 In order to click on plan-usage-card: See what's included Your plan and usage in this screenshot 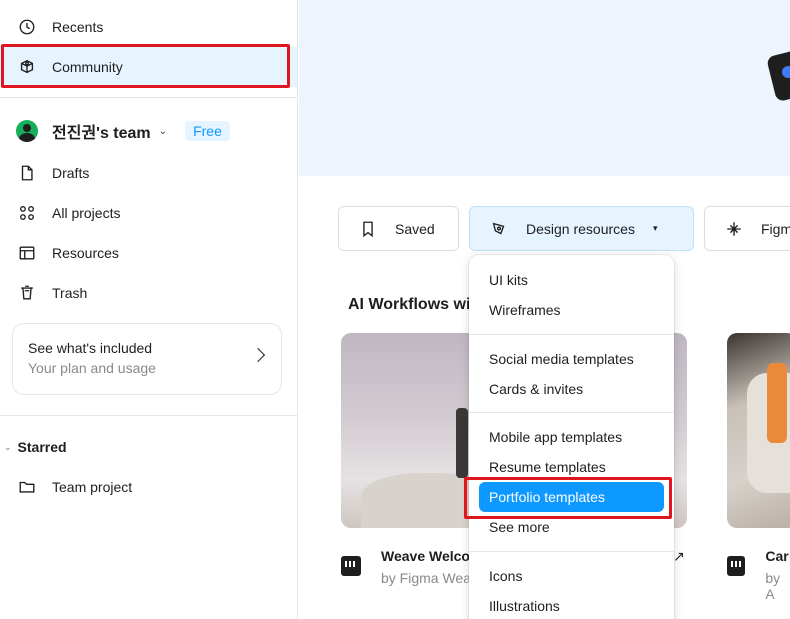, I will do `click(147, 359)`.